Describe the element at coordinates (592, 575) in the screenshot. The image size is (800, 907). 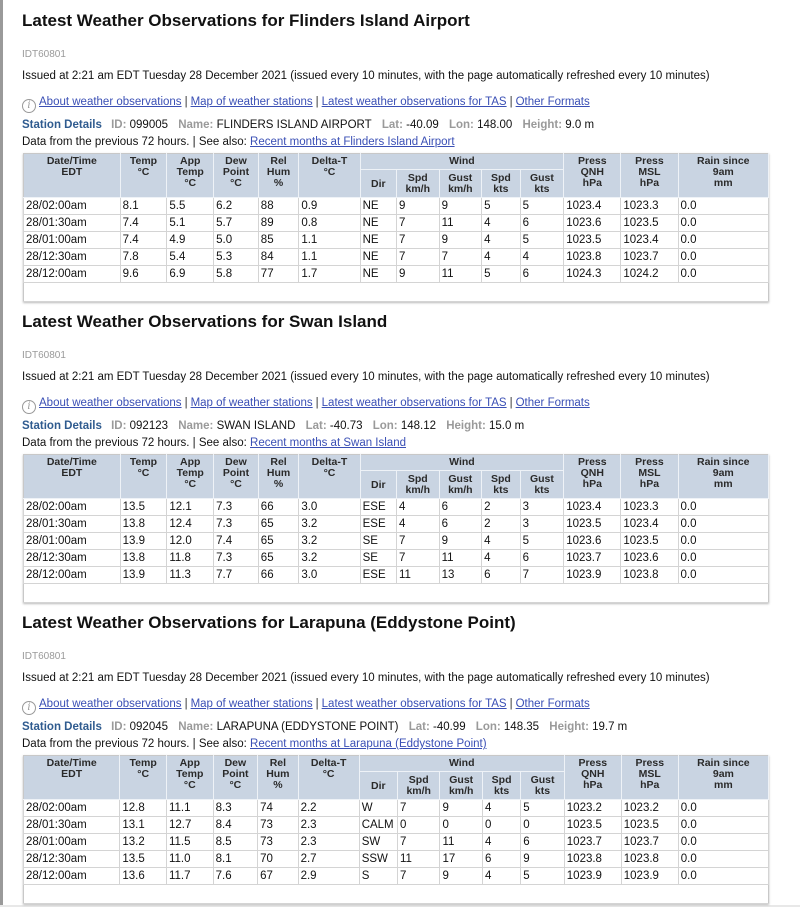
I see `cell-press-qnh: 1023.9` at that location.